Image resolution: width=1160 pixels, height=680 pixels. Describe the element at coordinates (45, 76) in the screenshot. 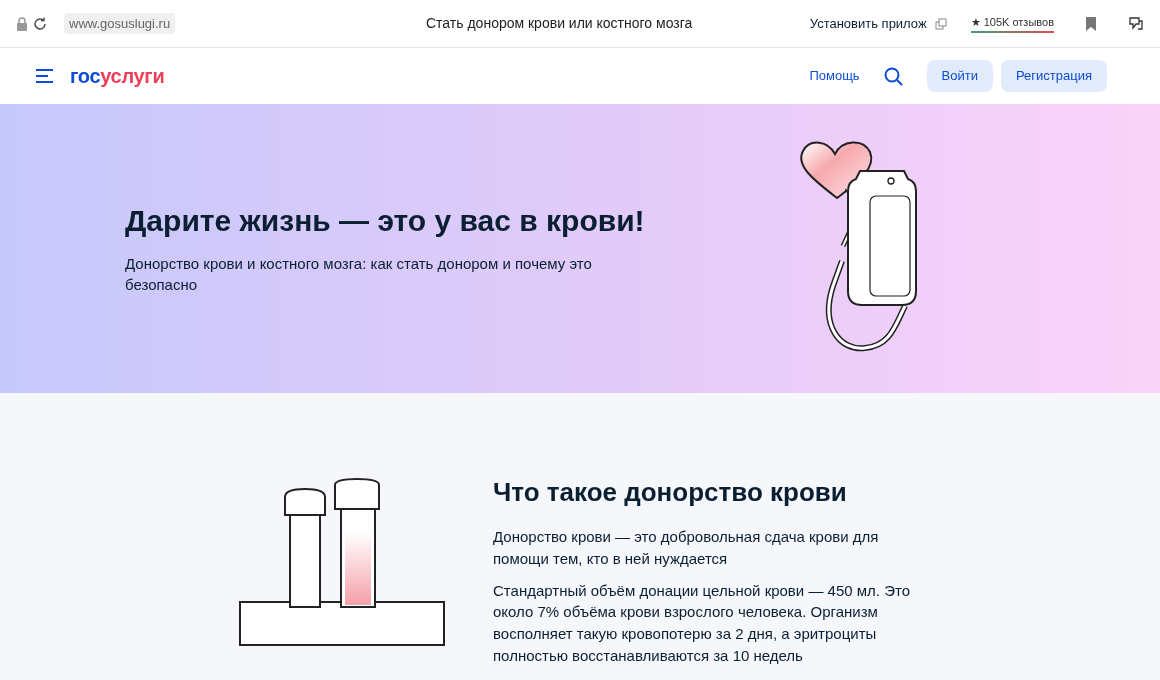

I see `menu-icon` at that location.